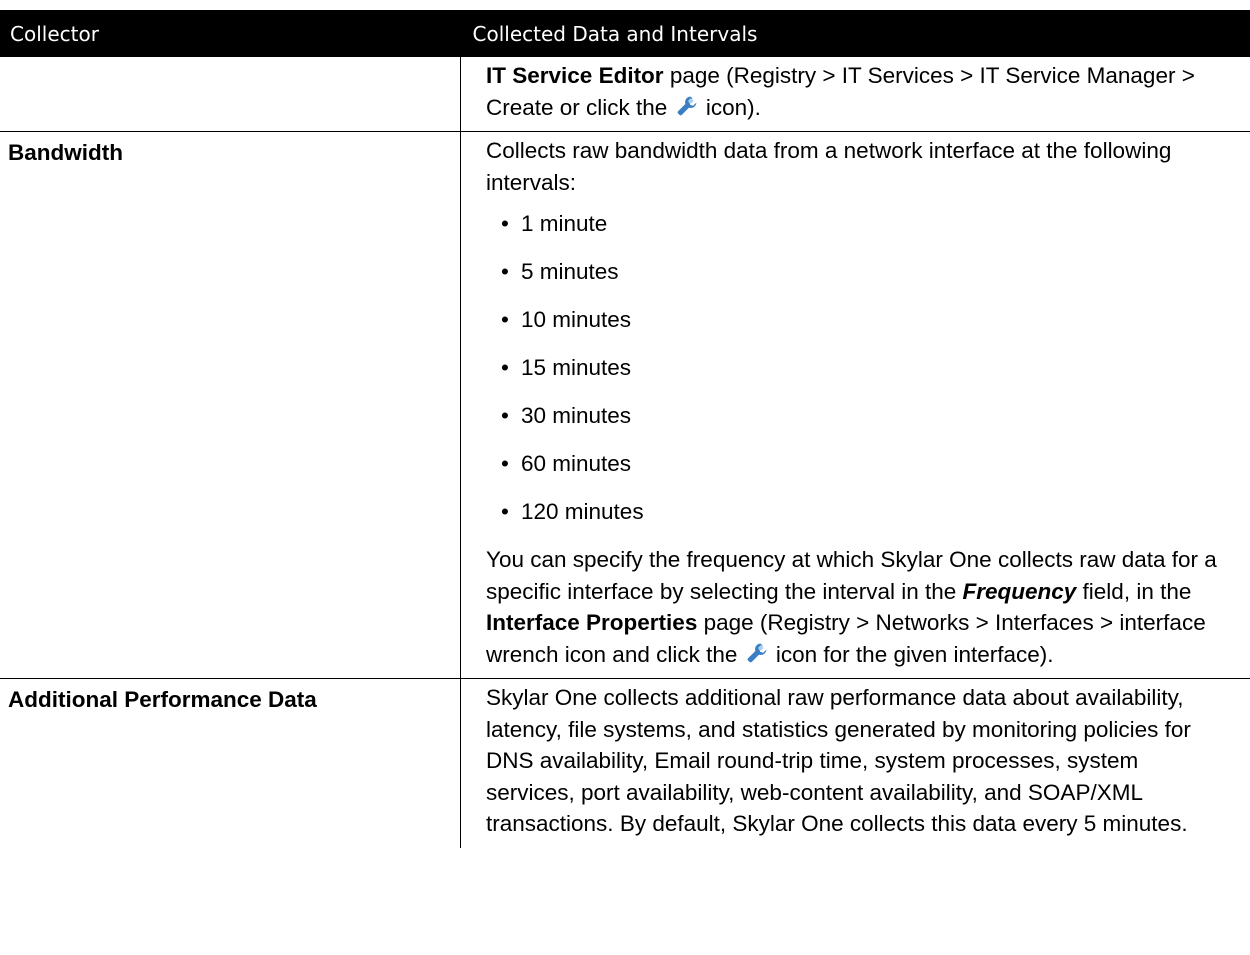  Describe the element at coordinates (582, 511) in the screenshot. I see `interval-label: 120 minutes` at that location.